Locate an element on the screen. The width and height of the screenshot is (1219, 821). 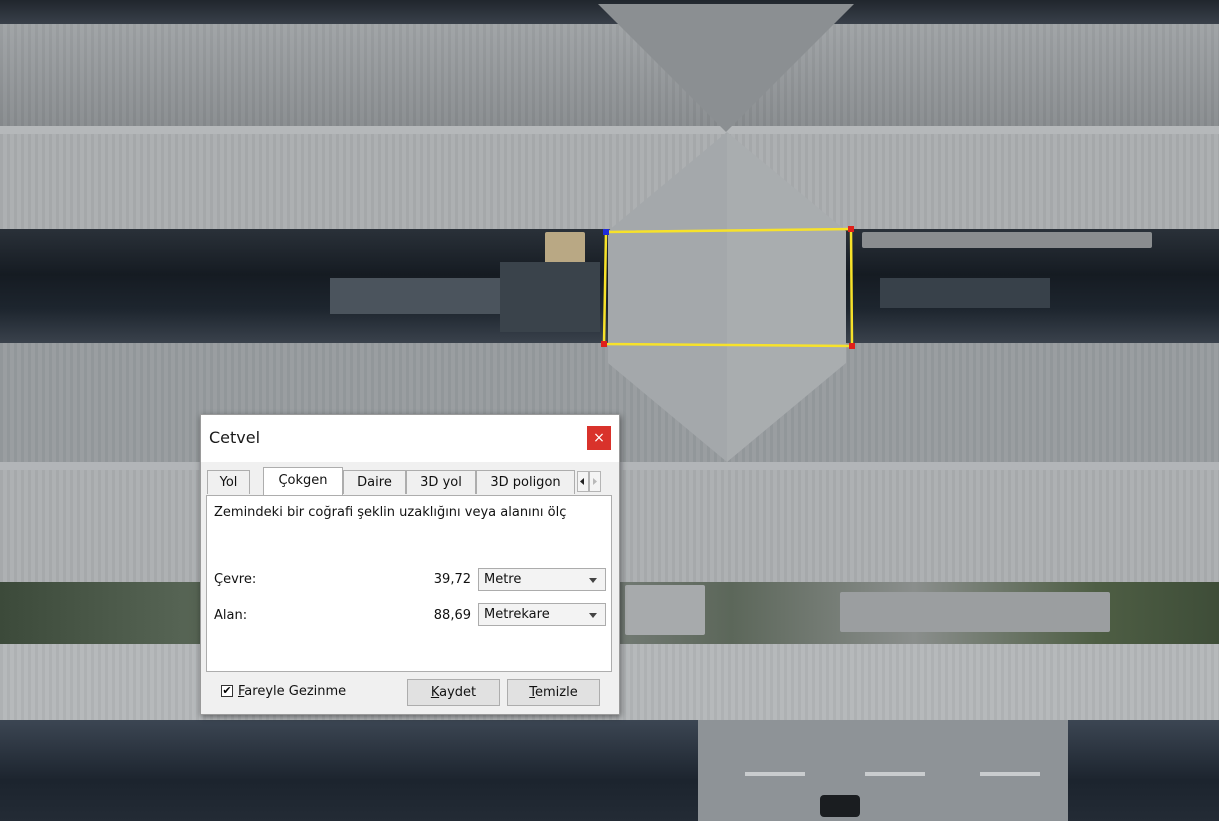
clear-label-rest: emizle is located at coordinates (556, 692).